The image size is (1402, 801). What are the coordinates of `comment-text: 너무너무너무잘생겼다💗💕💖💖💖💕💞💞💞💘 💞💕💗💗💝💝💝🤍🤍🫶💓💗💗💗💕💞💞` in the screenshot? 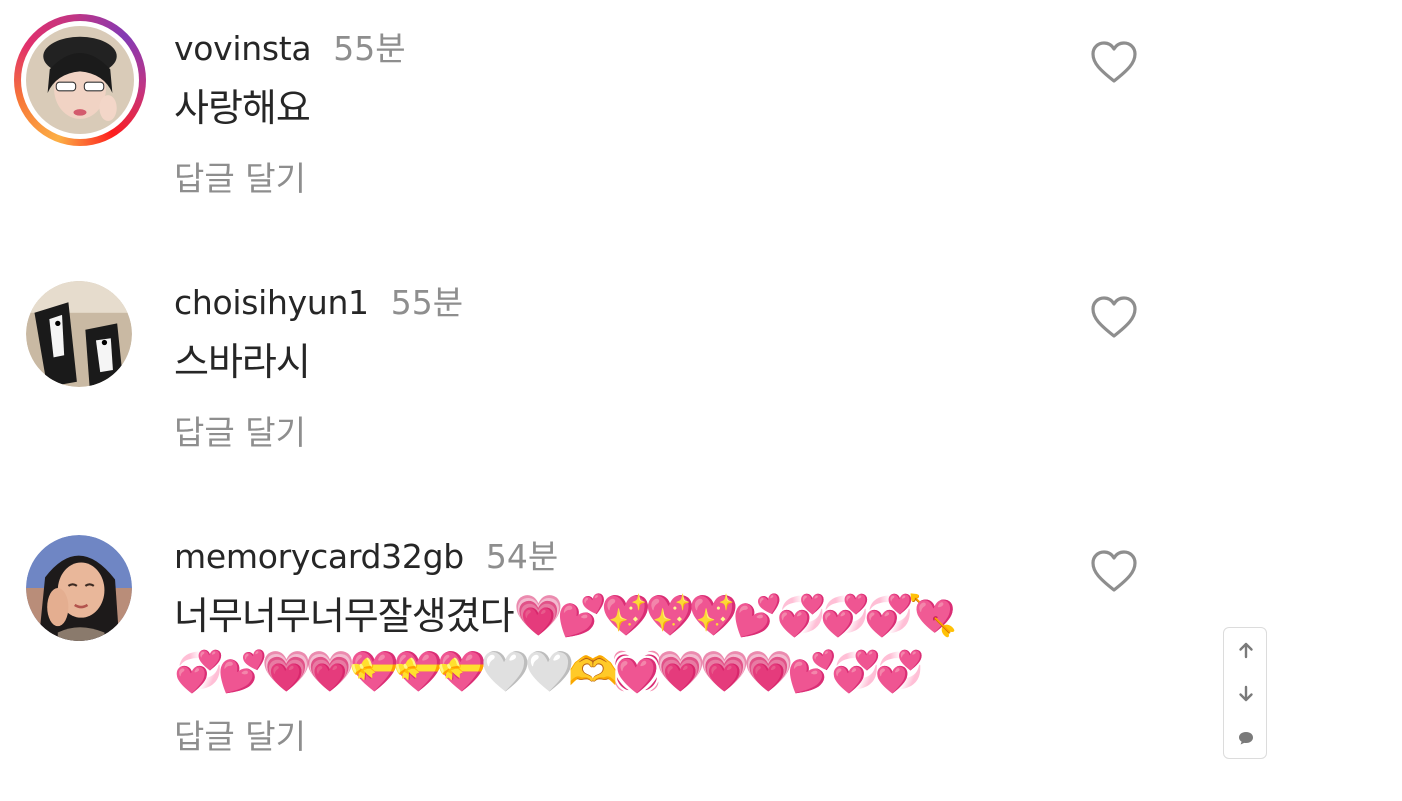 It's located at (614, 644).